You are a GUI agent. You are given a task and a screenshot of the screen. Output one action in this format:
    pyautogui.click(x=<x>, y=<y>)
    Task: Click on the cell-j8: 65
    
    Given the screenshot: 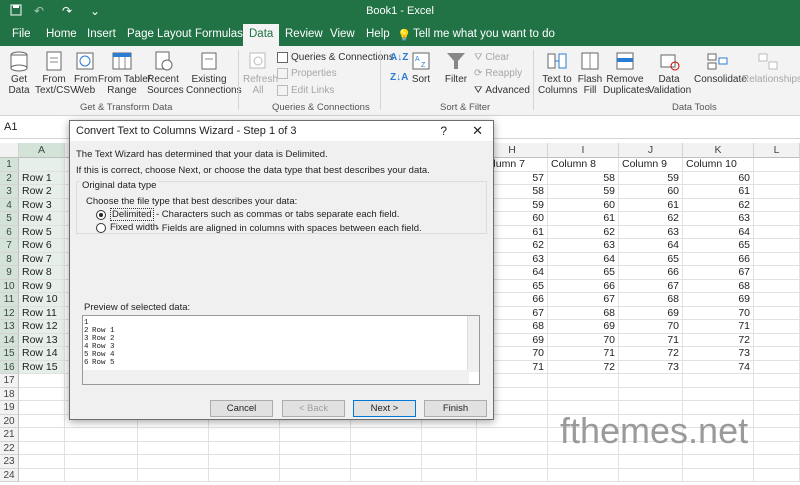 What is the action you would take?
    pyautogui.click(x=651, y=259)
    